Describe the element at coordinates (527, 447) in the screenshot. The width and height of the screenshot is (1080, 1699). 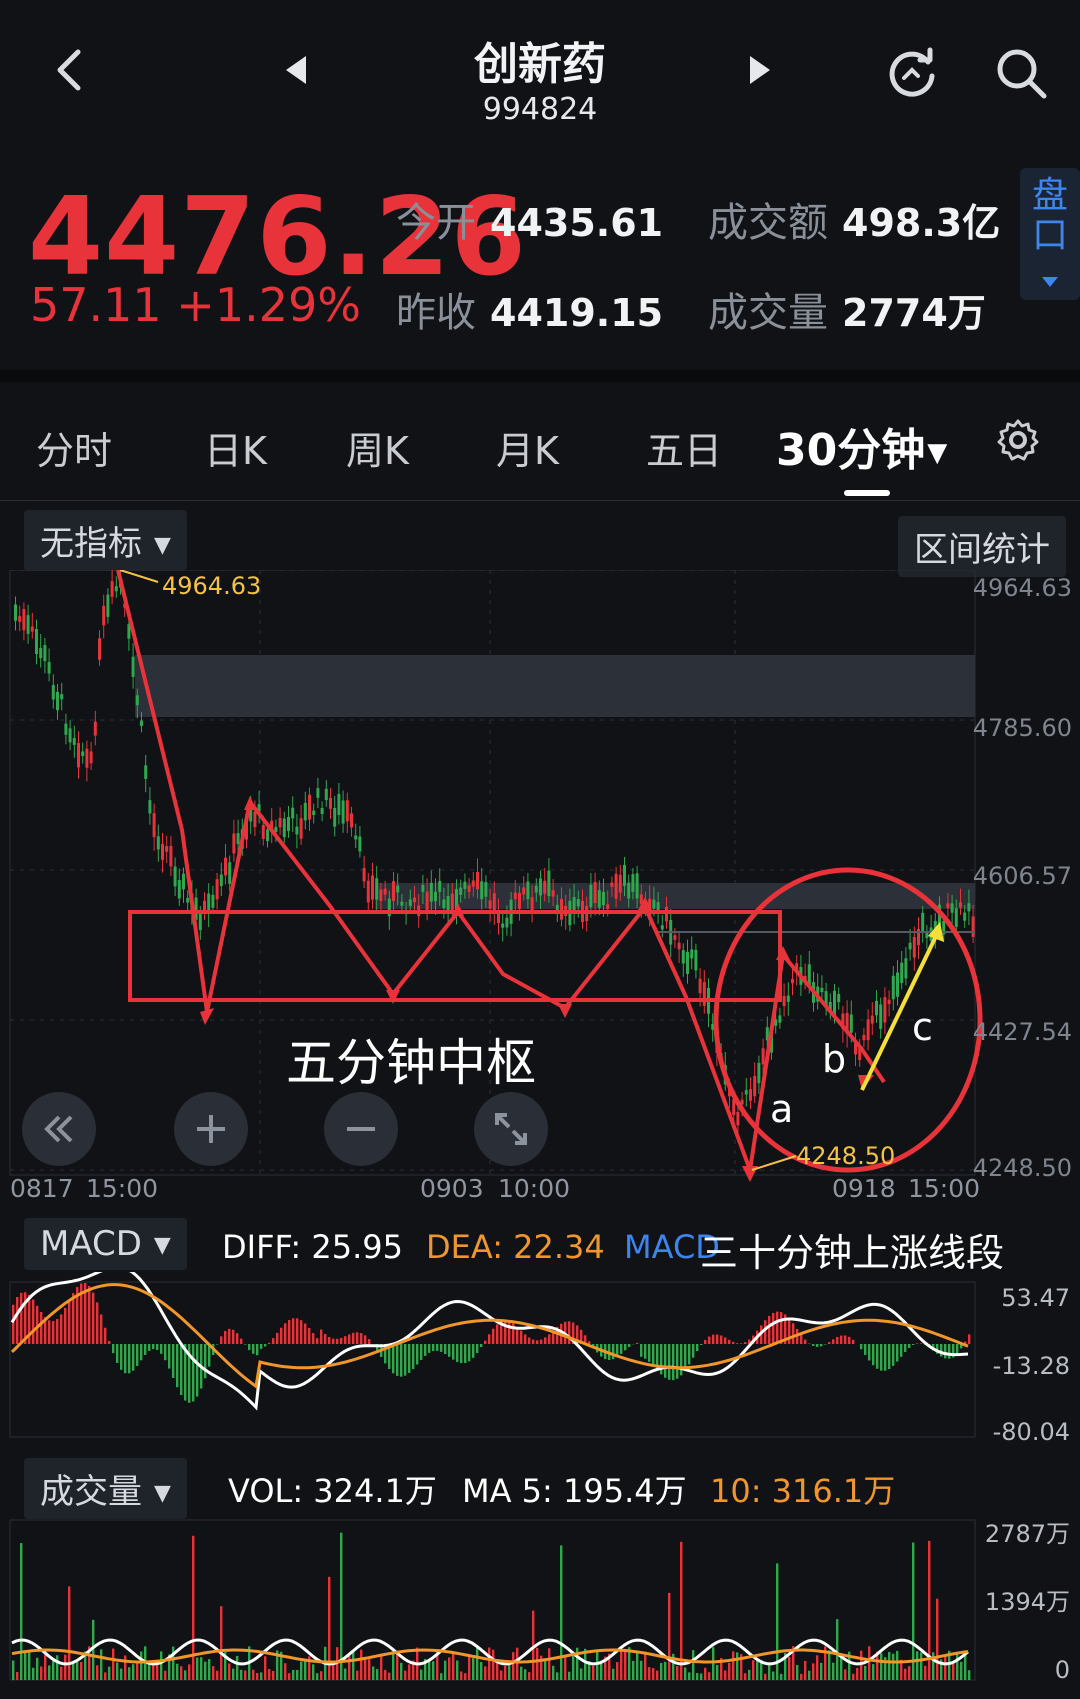
I see `tab-monthly-k: 月K` at that location.